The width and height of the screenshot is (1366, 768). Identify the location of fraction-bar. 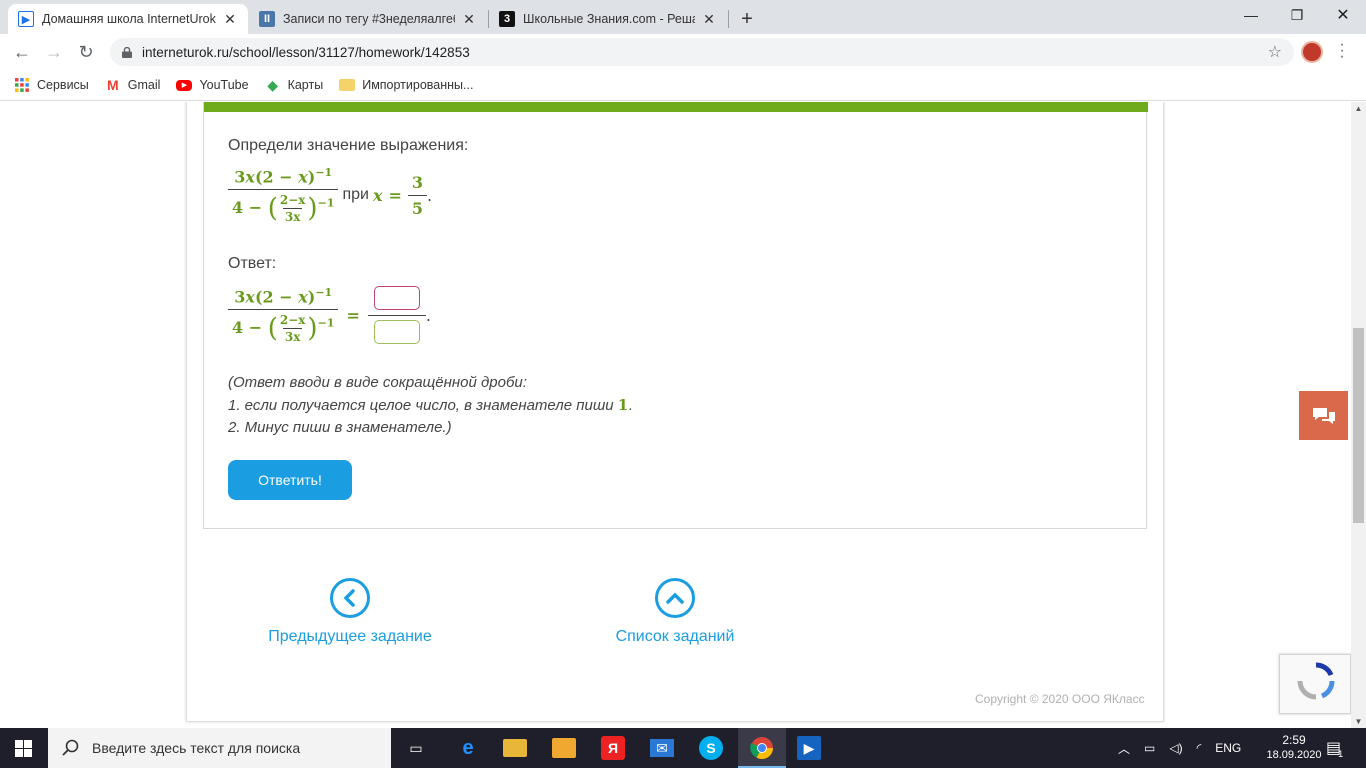
(396, 315).